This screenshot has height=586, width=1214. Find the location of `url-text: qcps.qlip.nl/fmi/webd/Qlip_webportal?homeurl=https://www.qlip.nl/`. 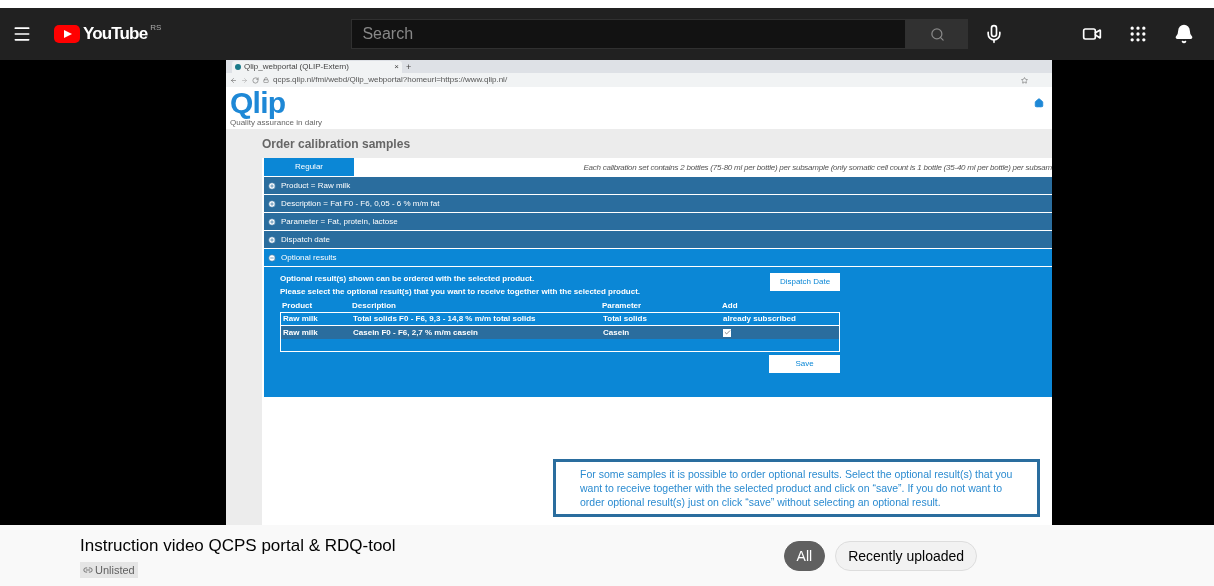

url-text: qcps.qlip.nl/fmi/webd/Qlip_webportal?homeurl=https://www.qlip.nl/ is located at coordinates (390, 80).